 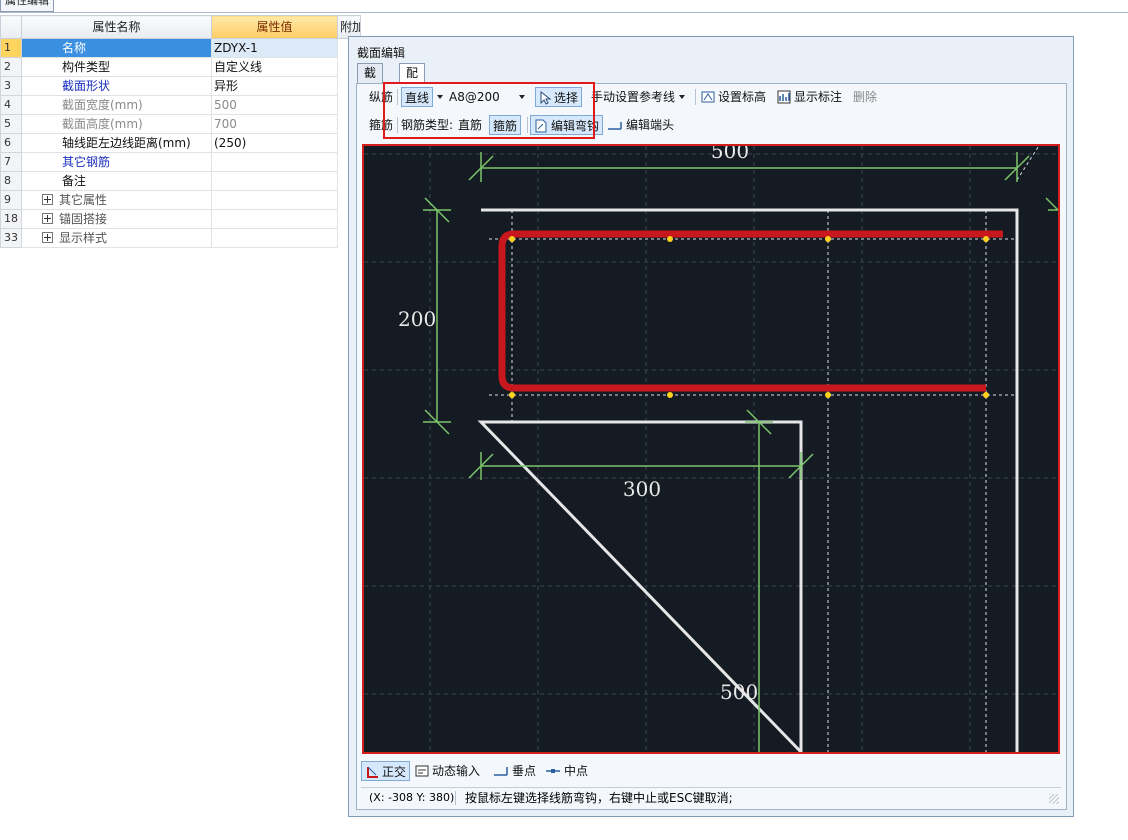 I want to click on property-name: 构件类型, so click(x=116, y=67).